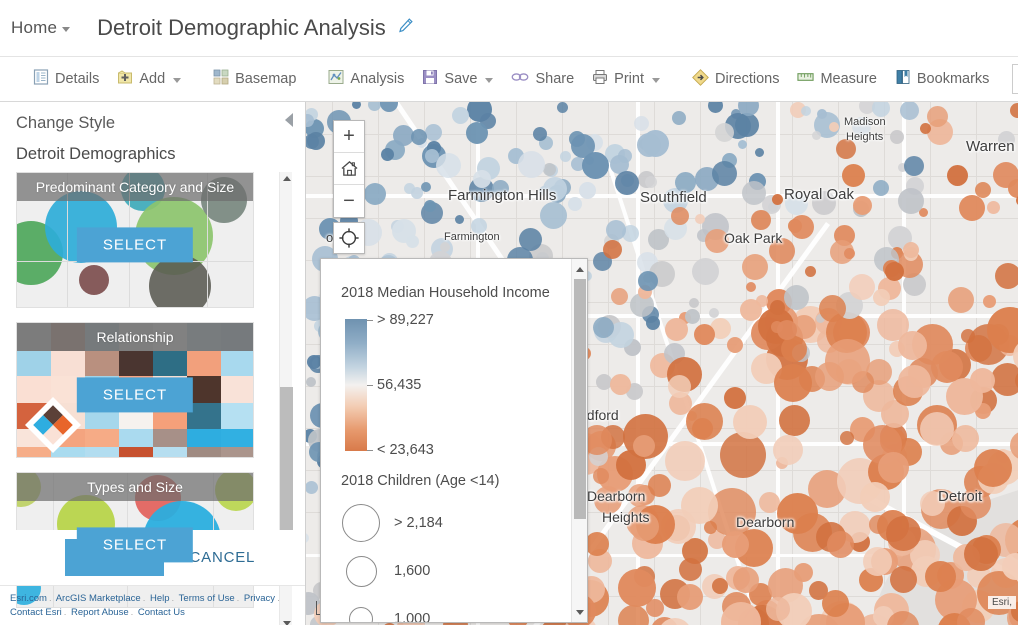  Describe the element at coordinates (399, 385) in the screenshot. I see `ramp-label-mid: 56,435` at that location.